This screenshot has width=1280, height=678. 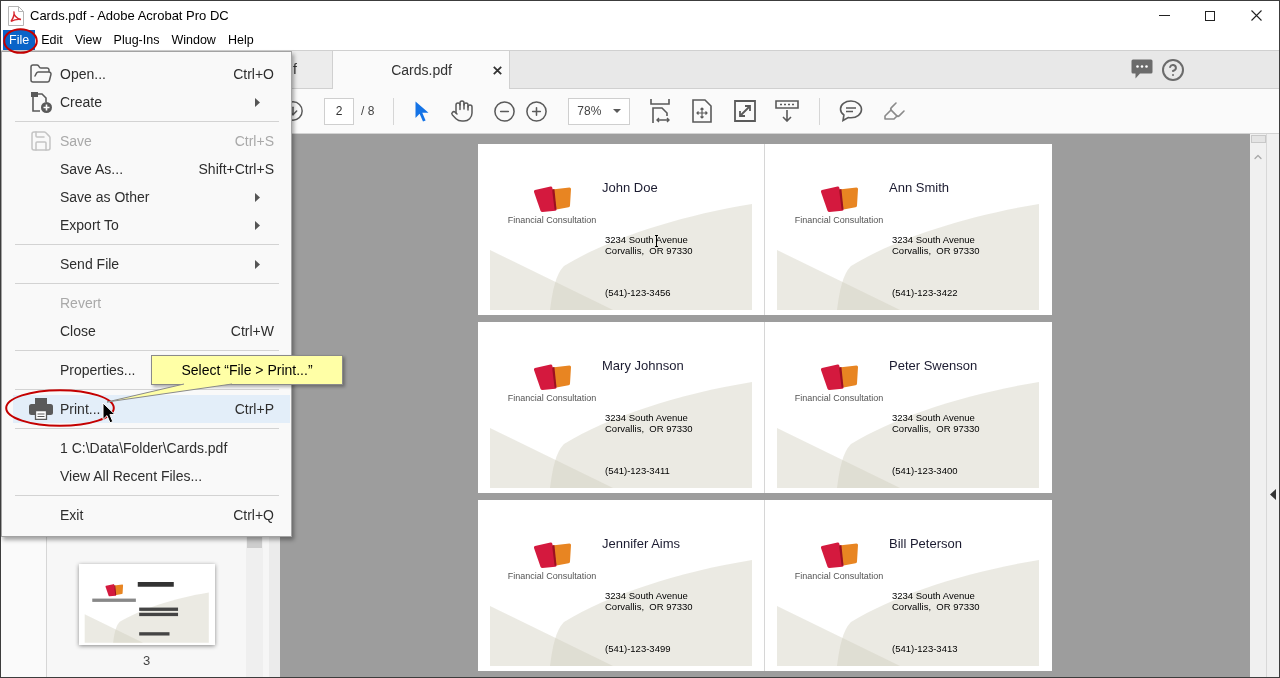 What do you see at coordinates (599, 111) in the screenshot?
I see `zoom-dropdown: 78%` at bounding box center [599, 111].